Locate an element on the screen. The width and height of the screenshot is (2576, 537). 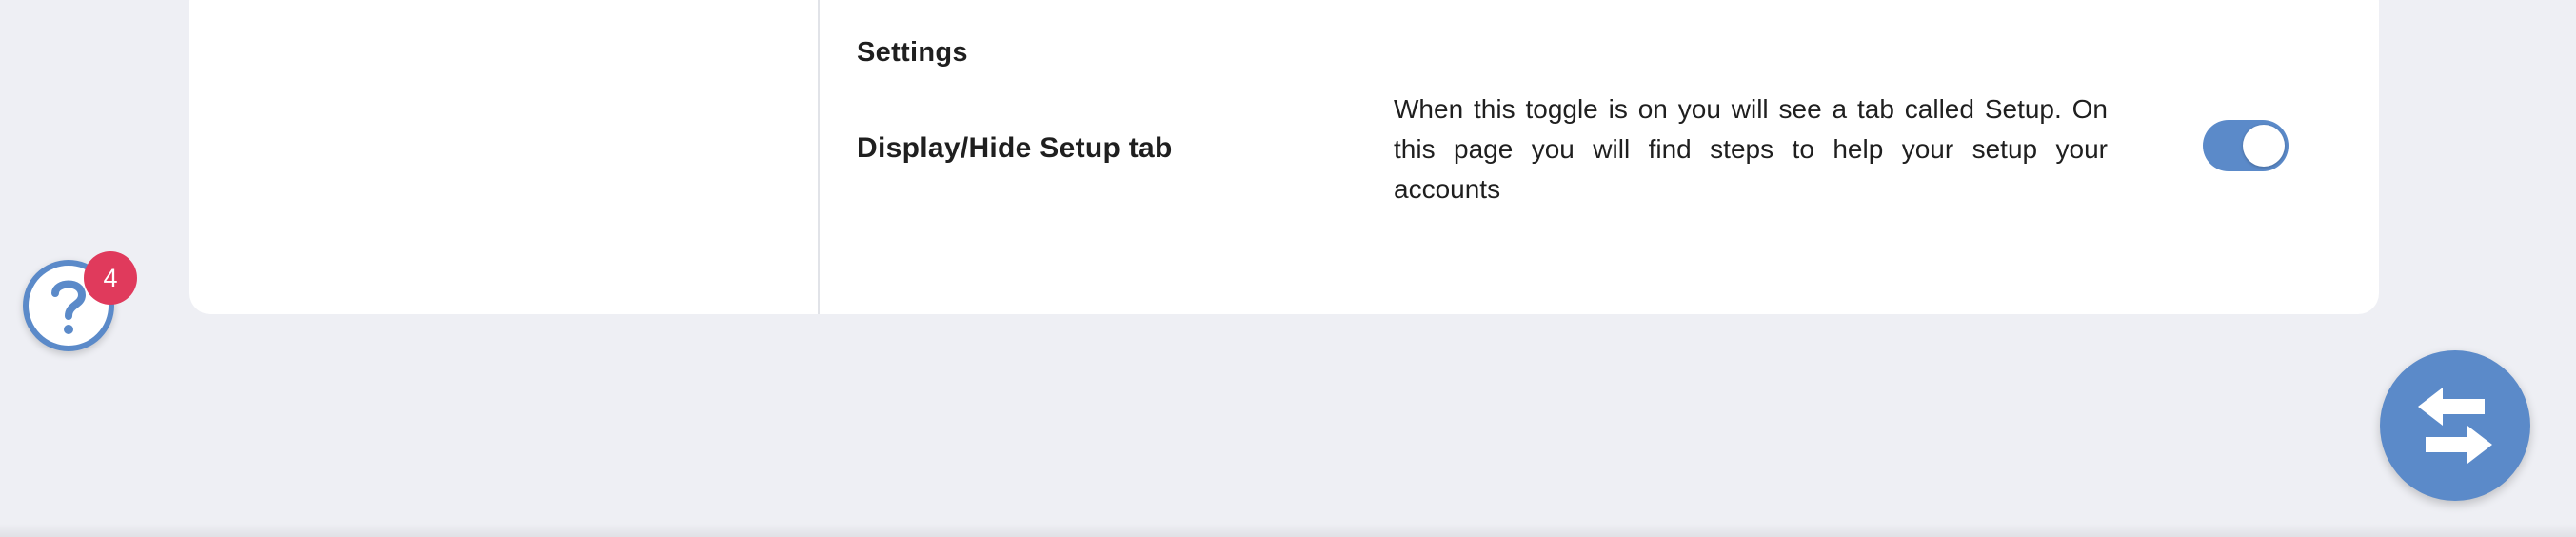
swap-arrows-icon is located at coordinates (2455, 426).